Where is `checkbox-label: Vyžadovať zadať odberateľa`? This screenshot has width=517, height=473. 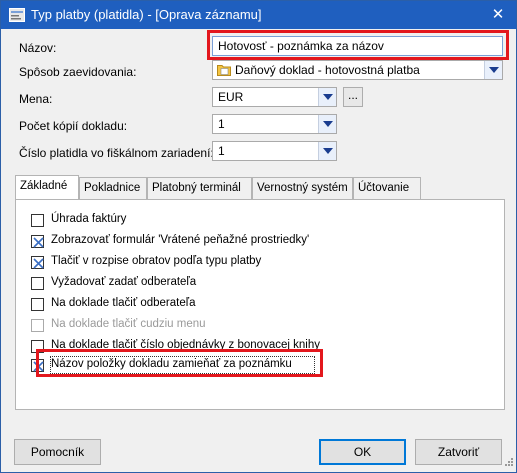 checkbox-label: Vyžadovať zadať odberateľa is located at coordinates (124, 282).